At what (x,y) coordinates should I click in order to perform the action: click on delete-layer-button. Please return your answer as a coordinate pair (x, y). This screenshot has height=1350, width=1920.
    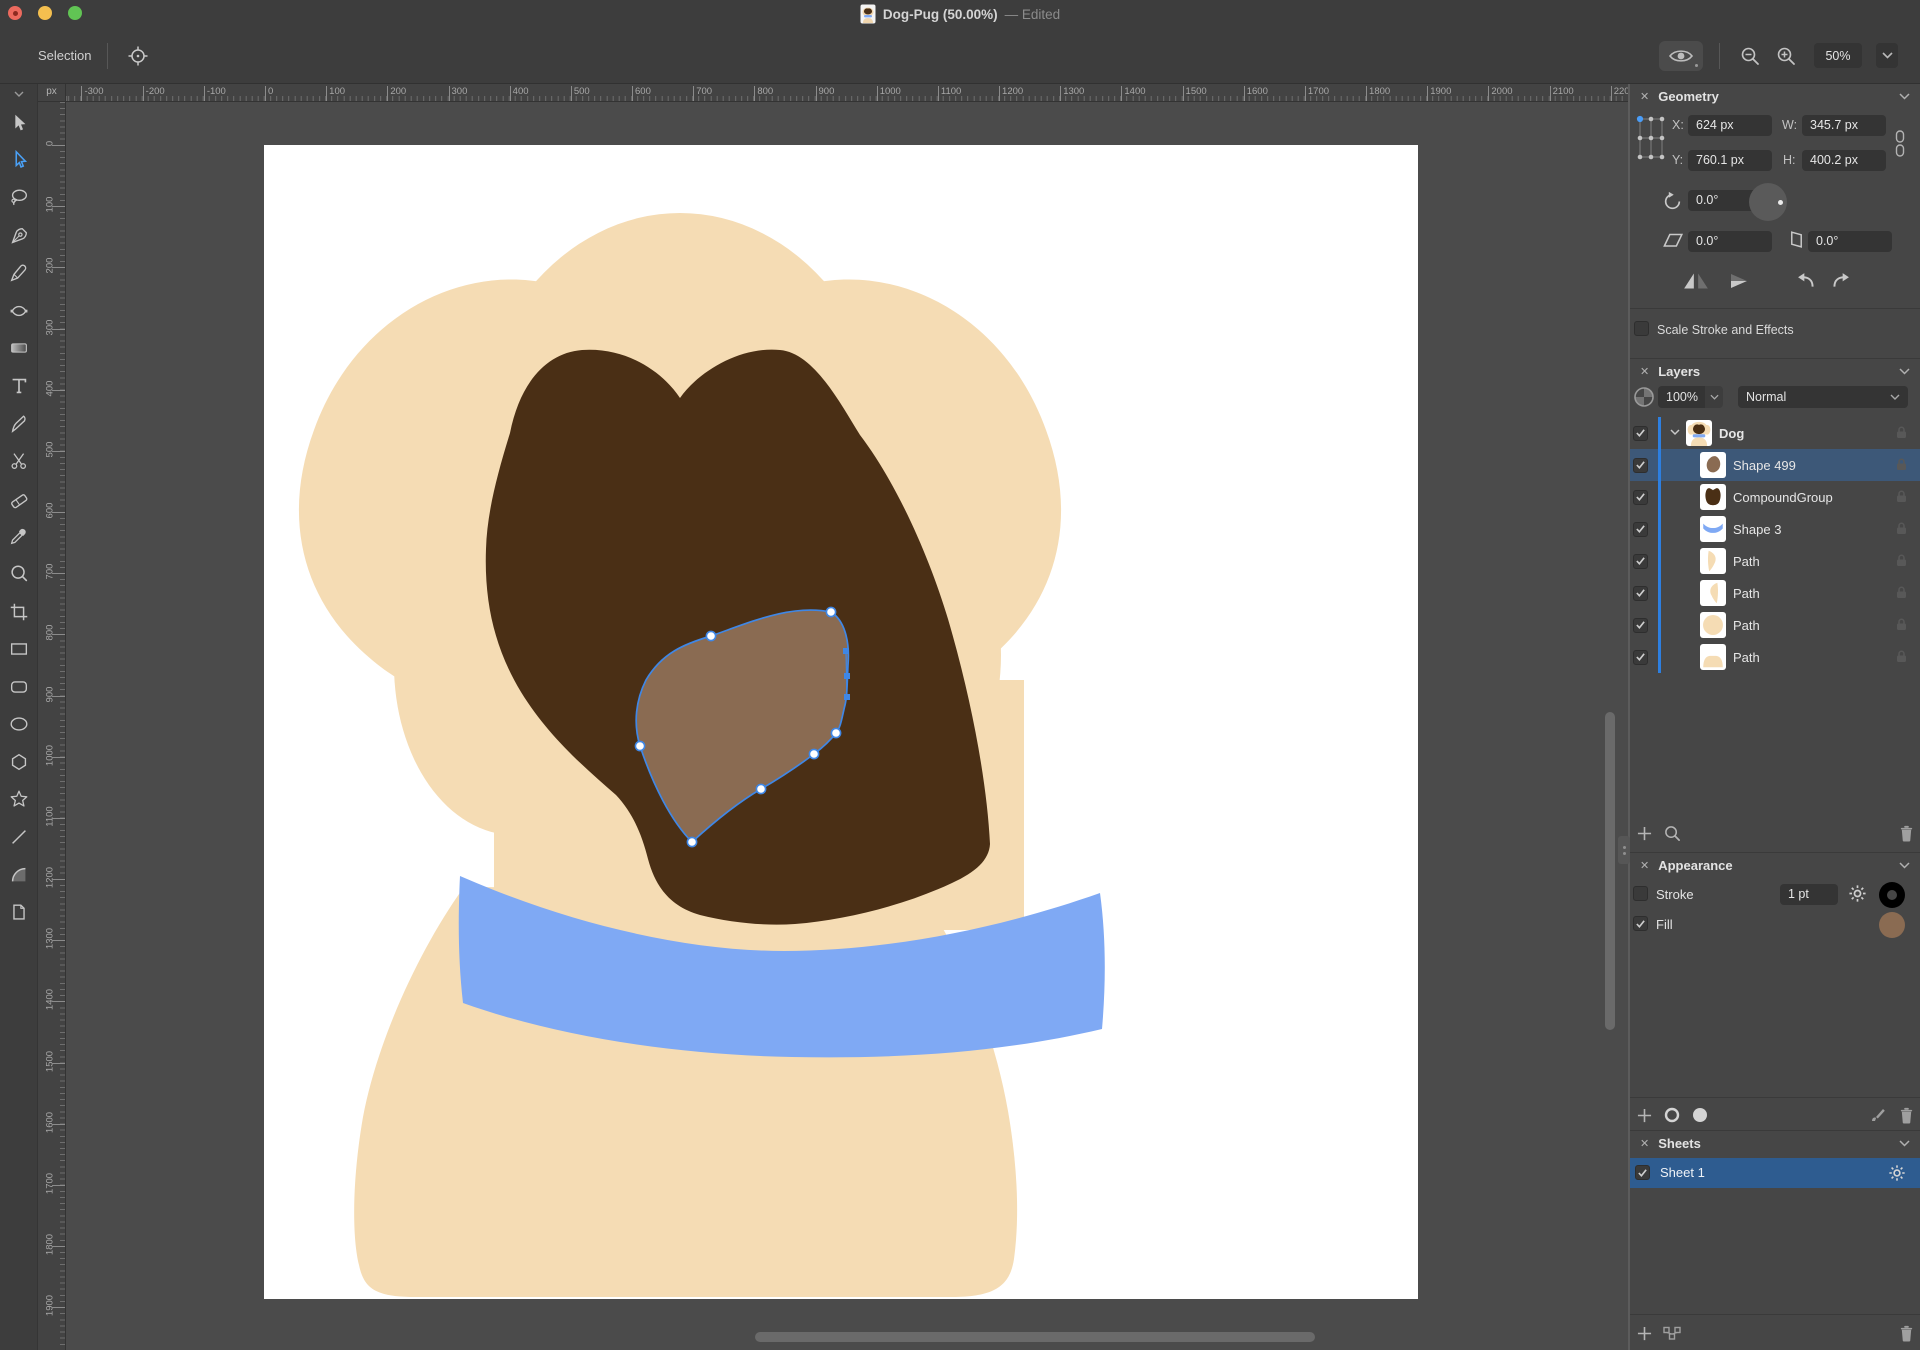
    Looking at the image, I should click on (1906, 833).